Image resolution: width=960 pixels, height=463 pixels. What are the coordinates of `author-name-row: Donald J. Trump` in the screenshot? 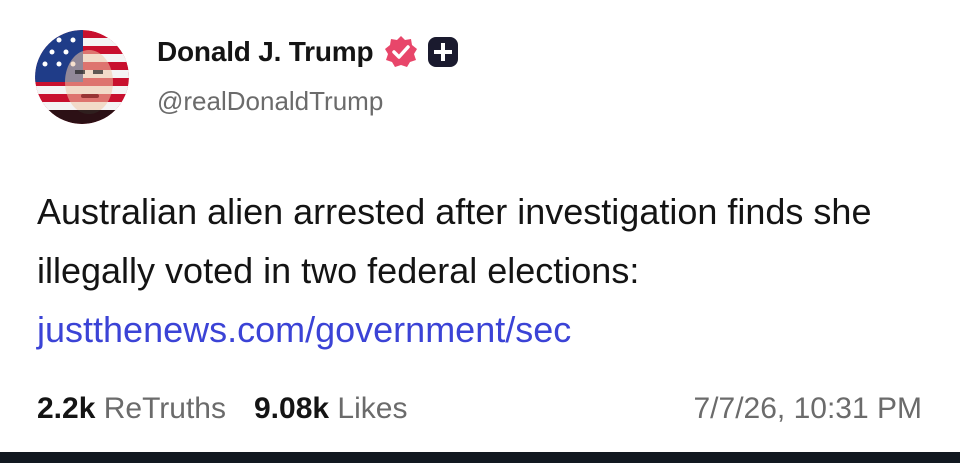 It's located at (308, 52).